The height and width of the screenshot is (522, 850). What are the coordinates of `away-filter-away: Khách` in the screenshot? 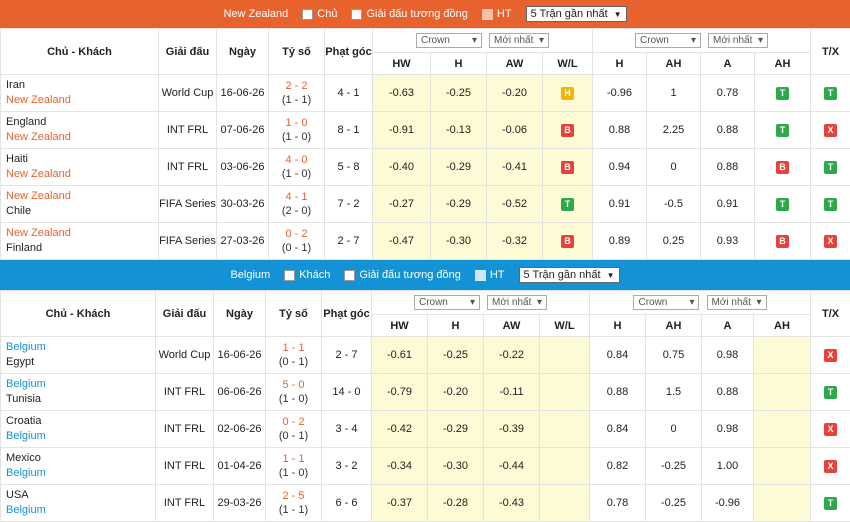 It's located at (307, 275).